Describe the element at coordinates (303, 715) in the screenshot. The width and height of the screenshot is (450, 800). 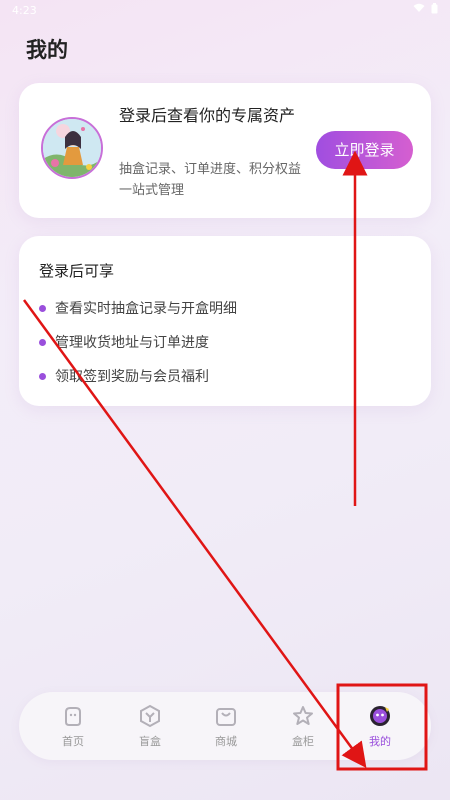
I see `box-cabinet-icon` at that location.